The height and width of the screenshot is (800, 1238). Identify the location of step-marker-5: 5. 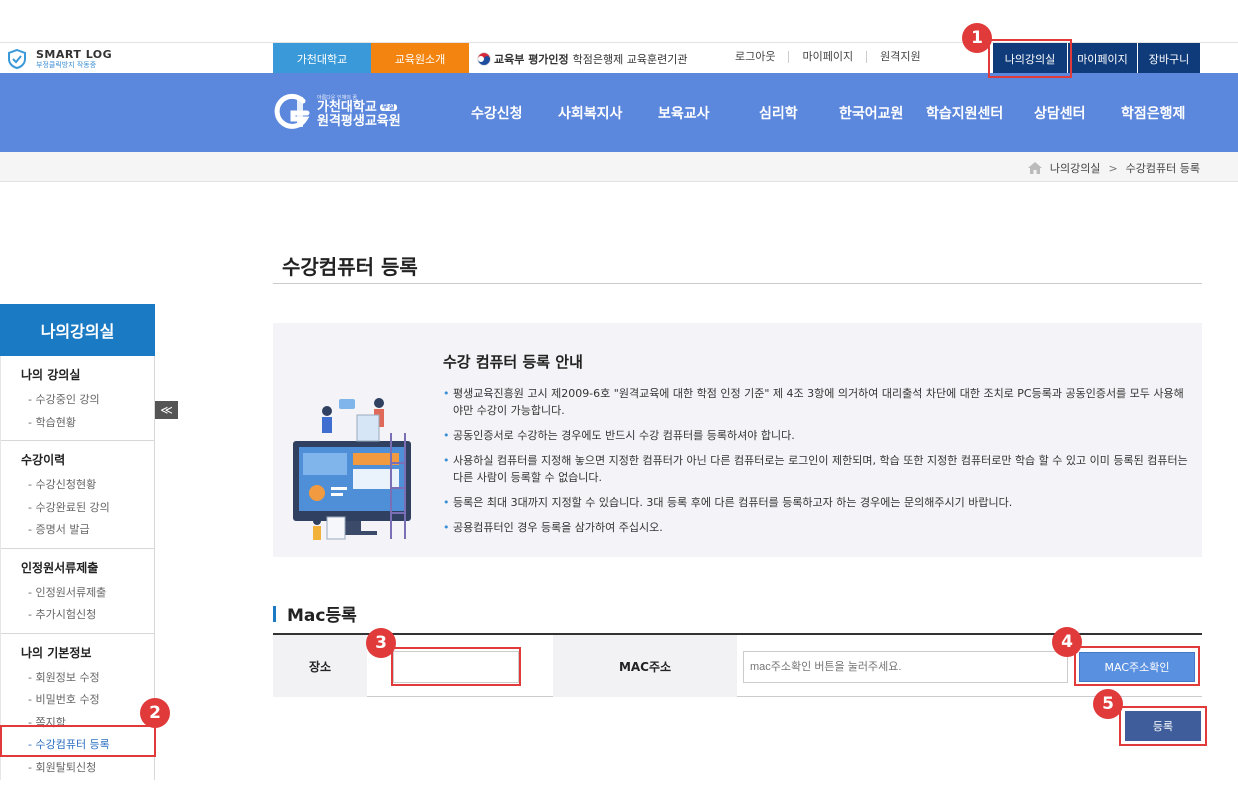
(1108, 704).